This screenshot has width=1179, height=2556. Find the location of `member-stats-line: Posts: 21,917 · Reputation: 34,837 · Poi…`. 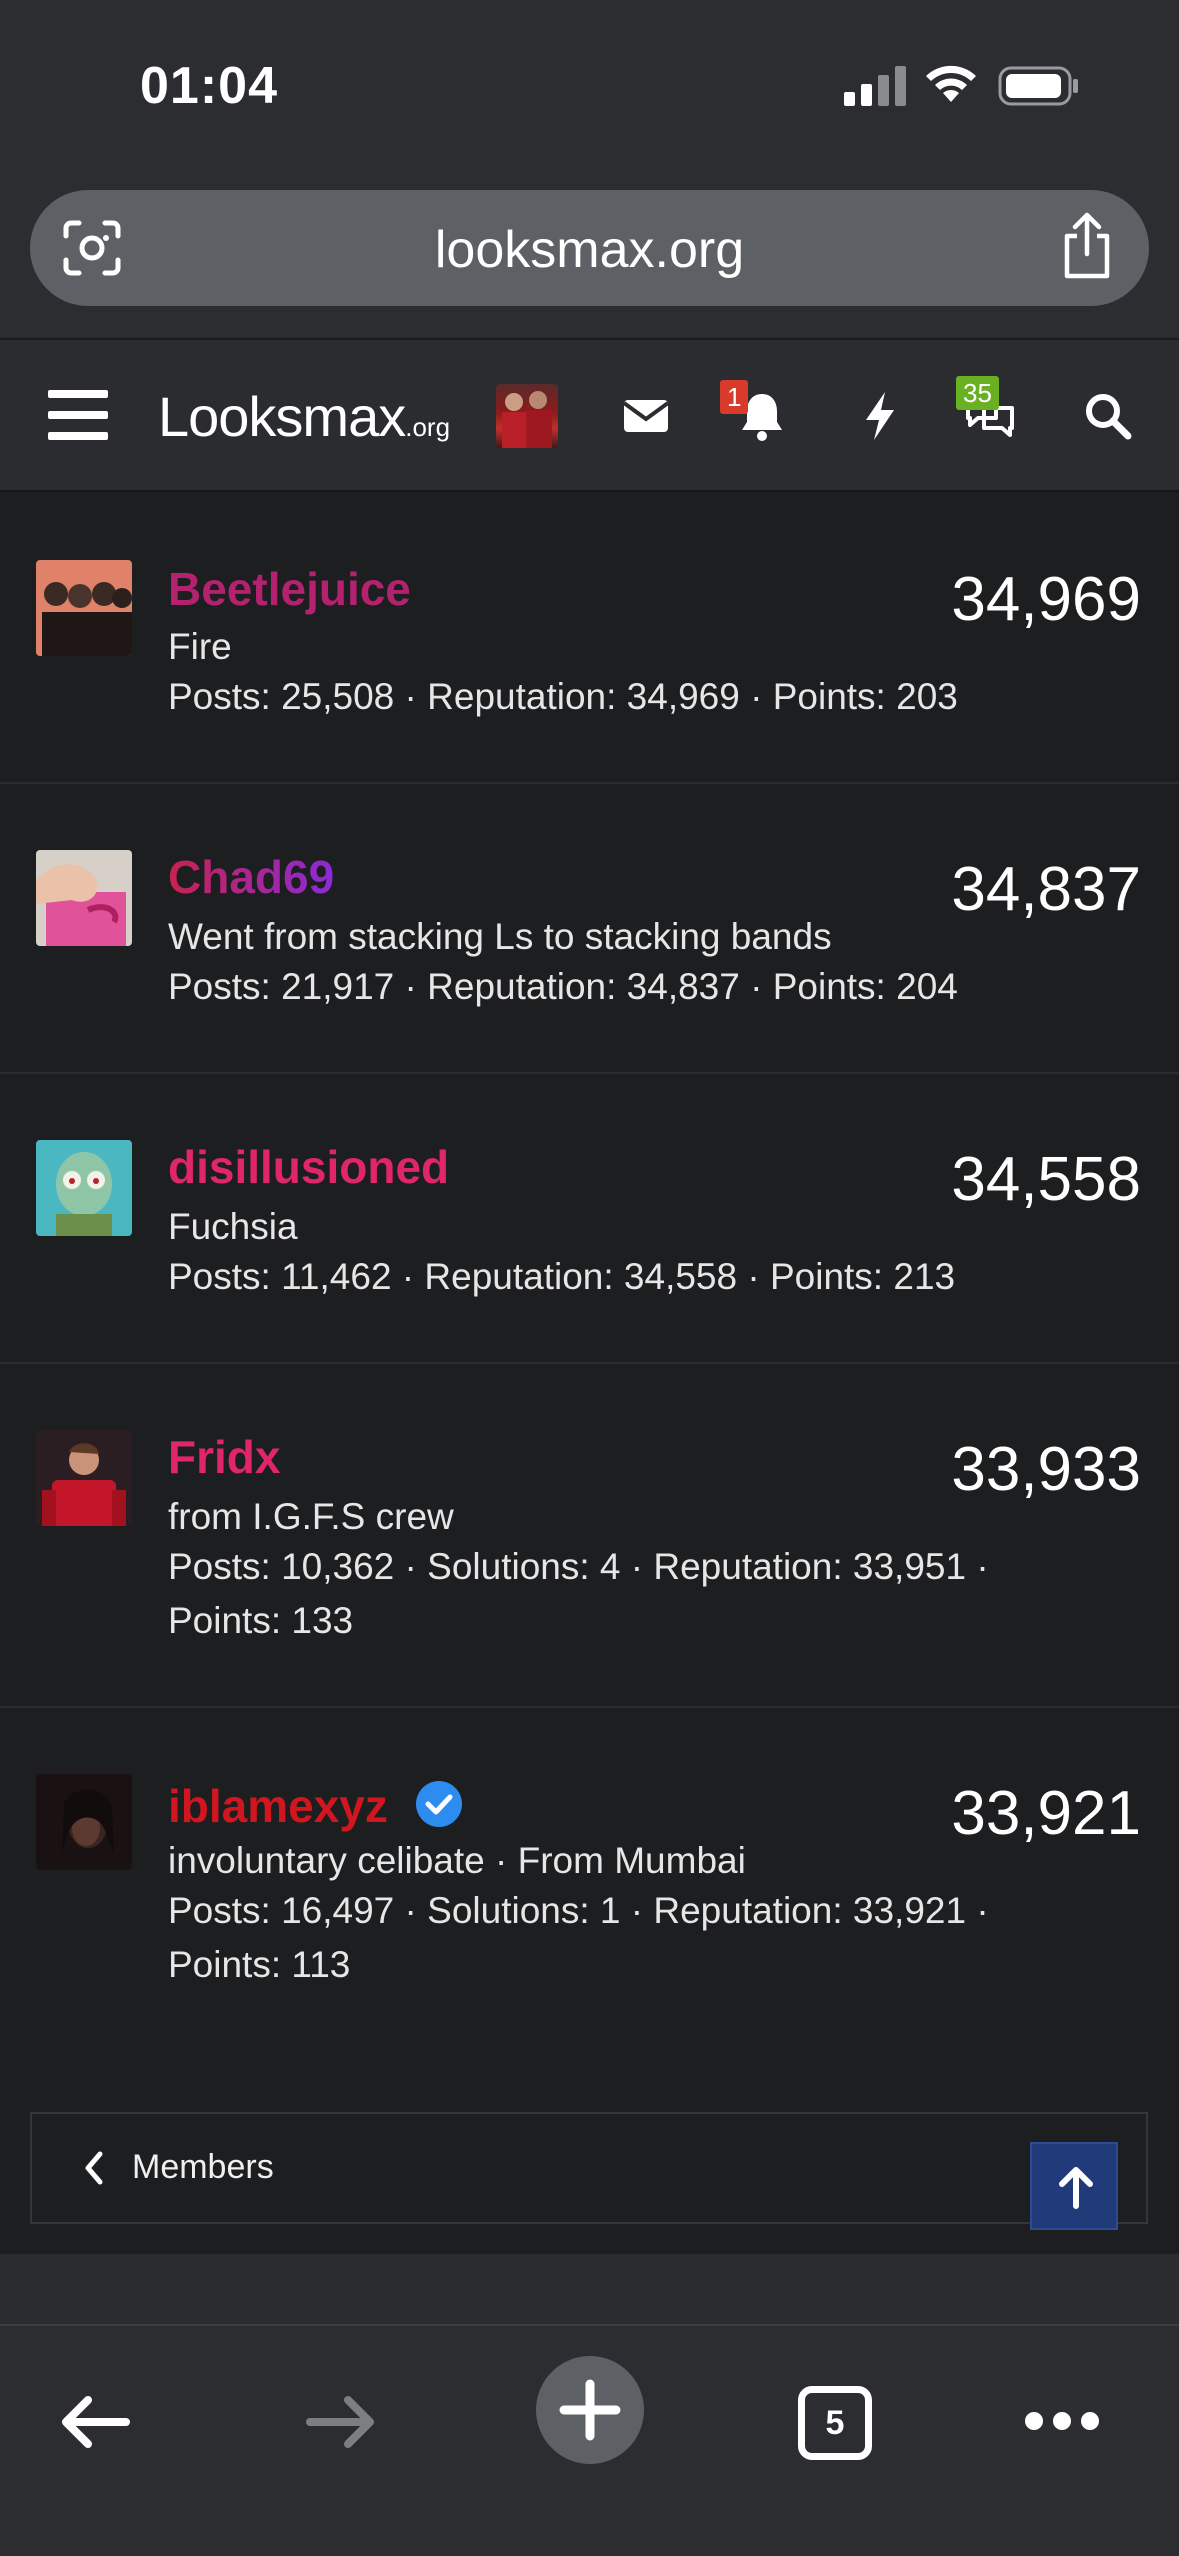

member-stats-line: Posts: 21,917 · Reputation: 34,837 · Poi… is located at coordinates (563, 986).